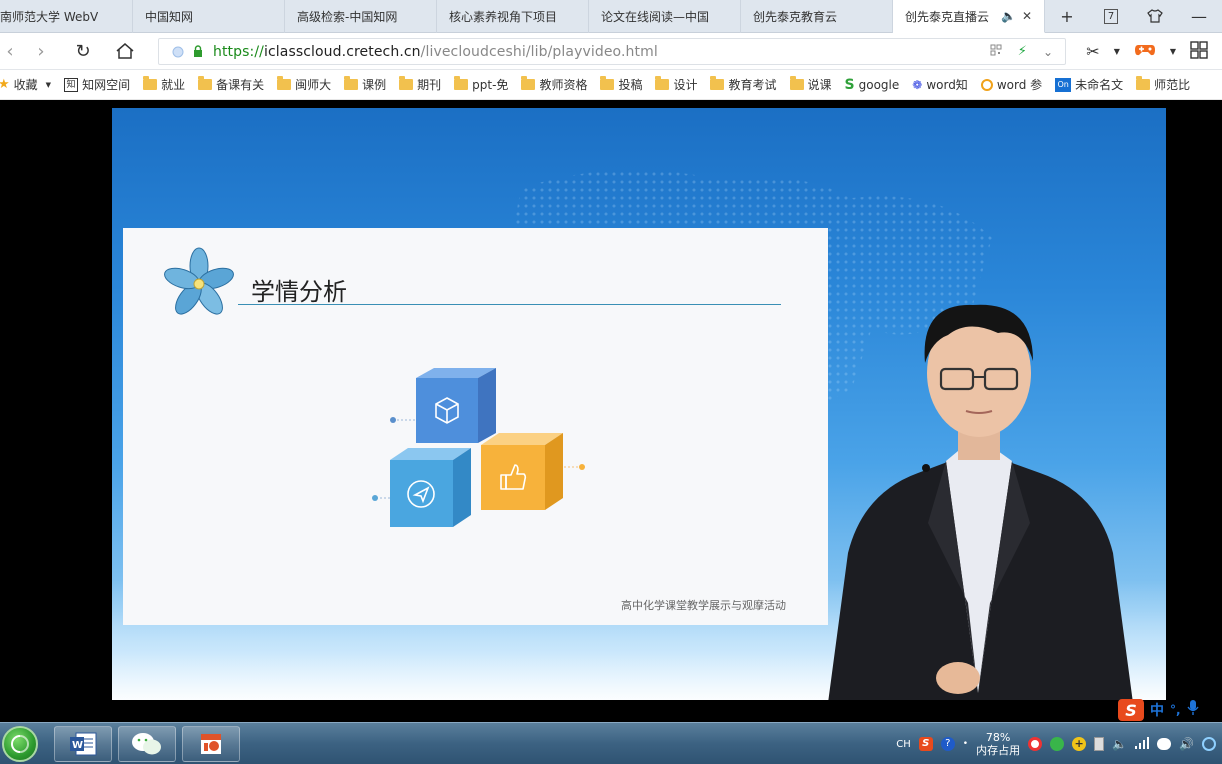 The height and width of the screenshot is (764, 1222). What do you see at coordinates (10, 51) in the screenshot?
I see `back-icon: ‹` at bounding box center [10, 51].